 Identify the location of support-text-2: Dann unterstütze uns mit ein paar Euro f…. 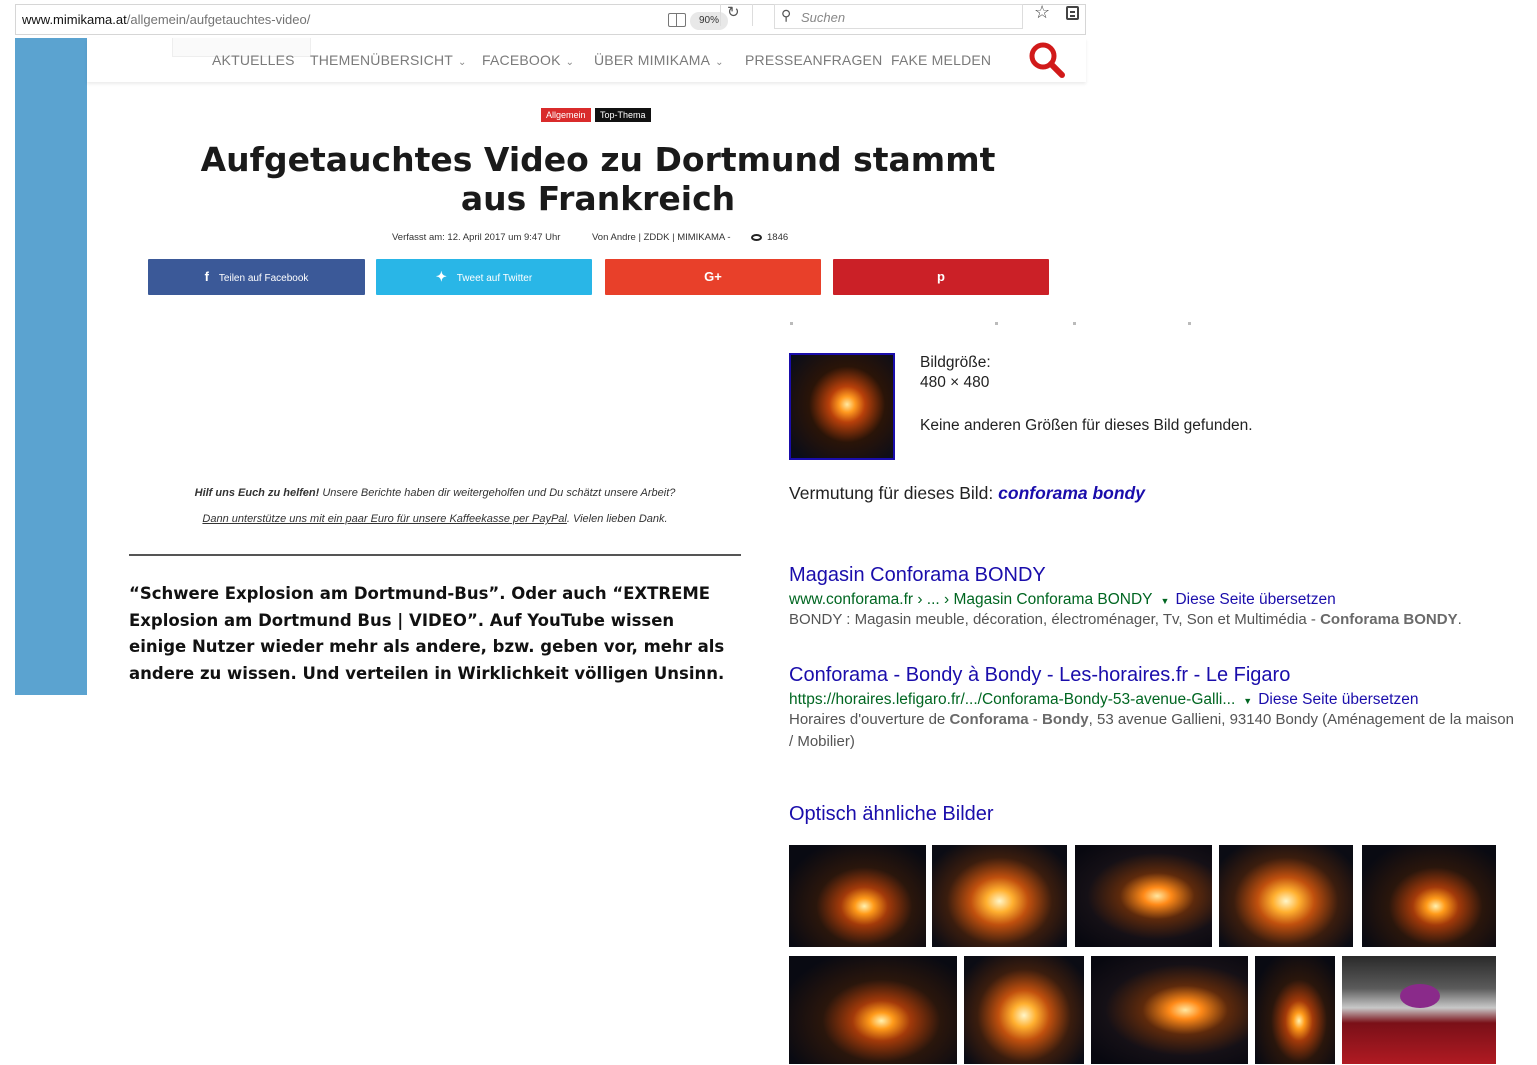
(435, 519).